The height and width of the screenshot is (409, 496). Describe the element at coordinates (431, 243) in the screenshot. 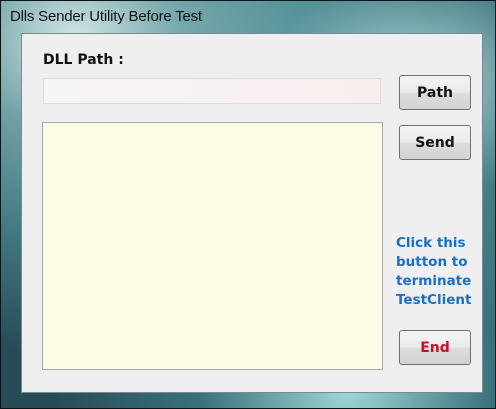

I see `hint-line: Click this` at that location.